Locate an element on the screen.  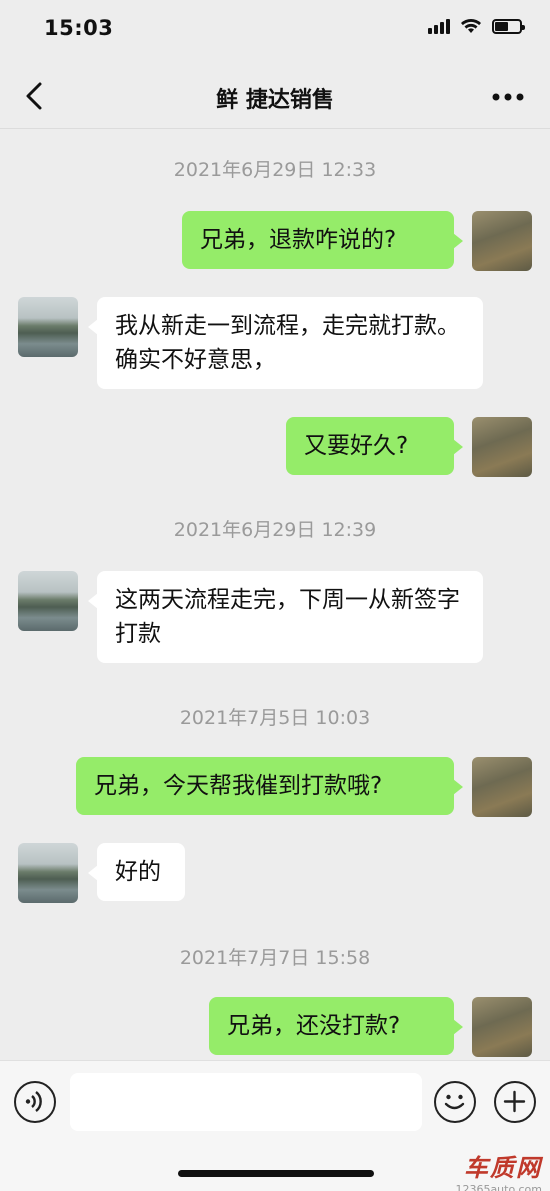
timestamp: 2021年6月29日 12:39 is located at coordinates (275, 530).